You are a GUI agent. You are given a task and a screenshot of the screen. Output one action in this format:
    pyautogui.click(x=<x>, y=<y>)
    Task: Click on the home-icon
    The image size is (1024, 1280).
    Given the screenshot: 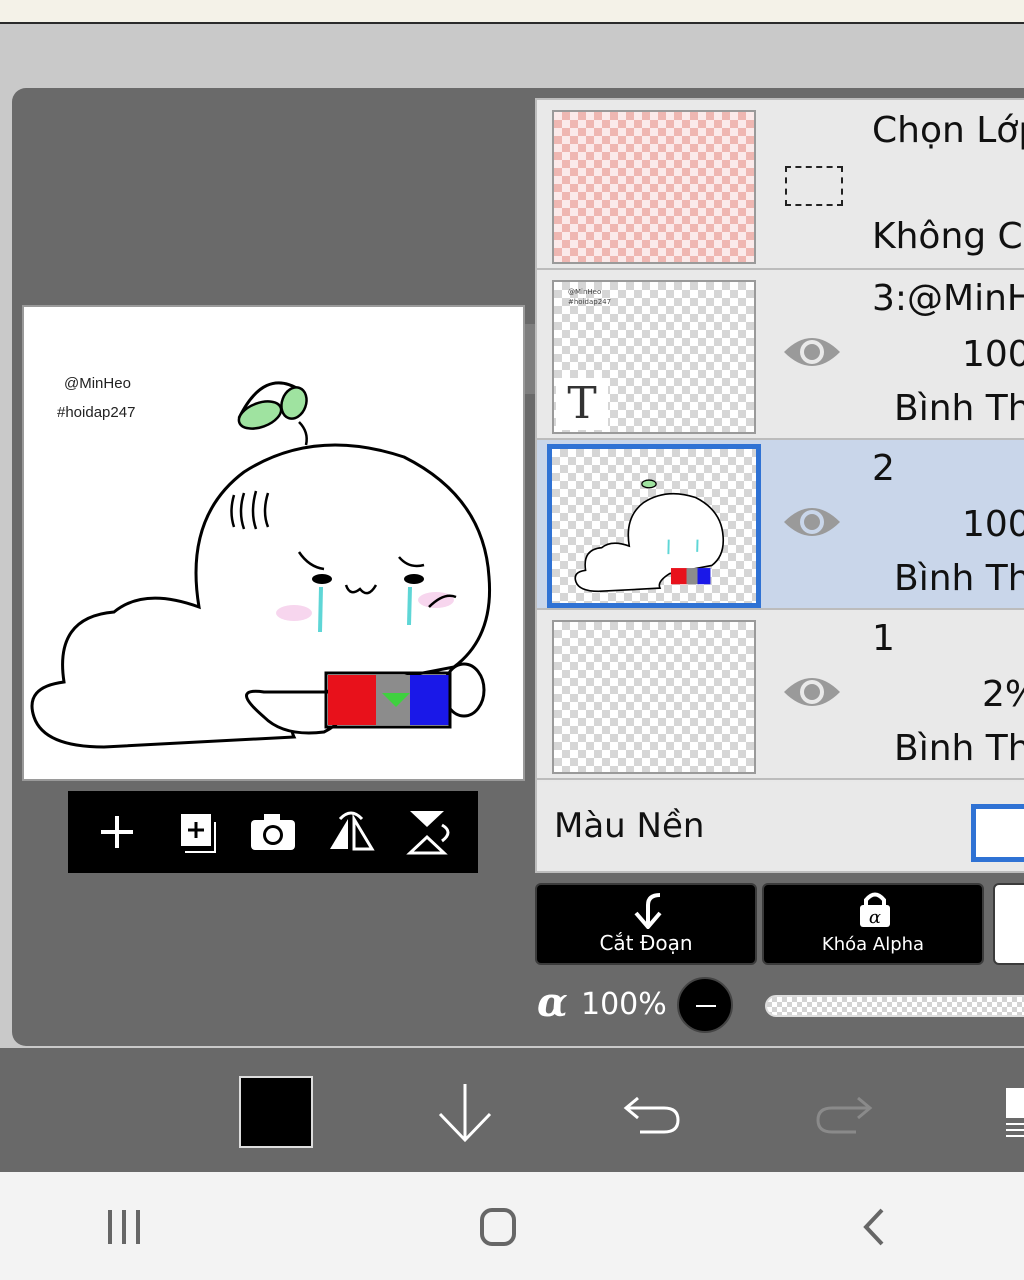 What is the action you would take?
    pyautogui.click(x=498, y=1227)
    